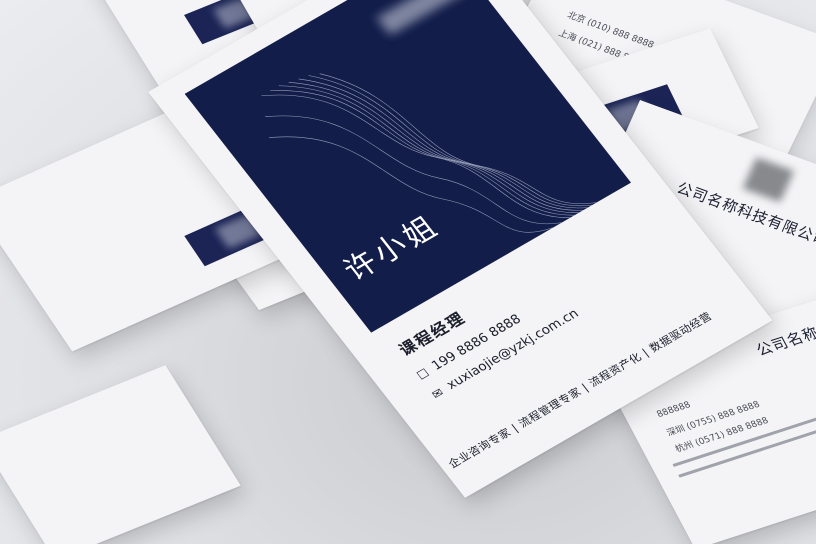  Describe the element at coordinates (437, 393) in the screenshot. I see `mail-icon: ✉` at that location.